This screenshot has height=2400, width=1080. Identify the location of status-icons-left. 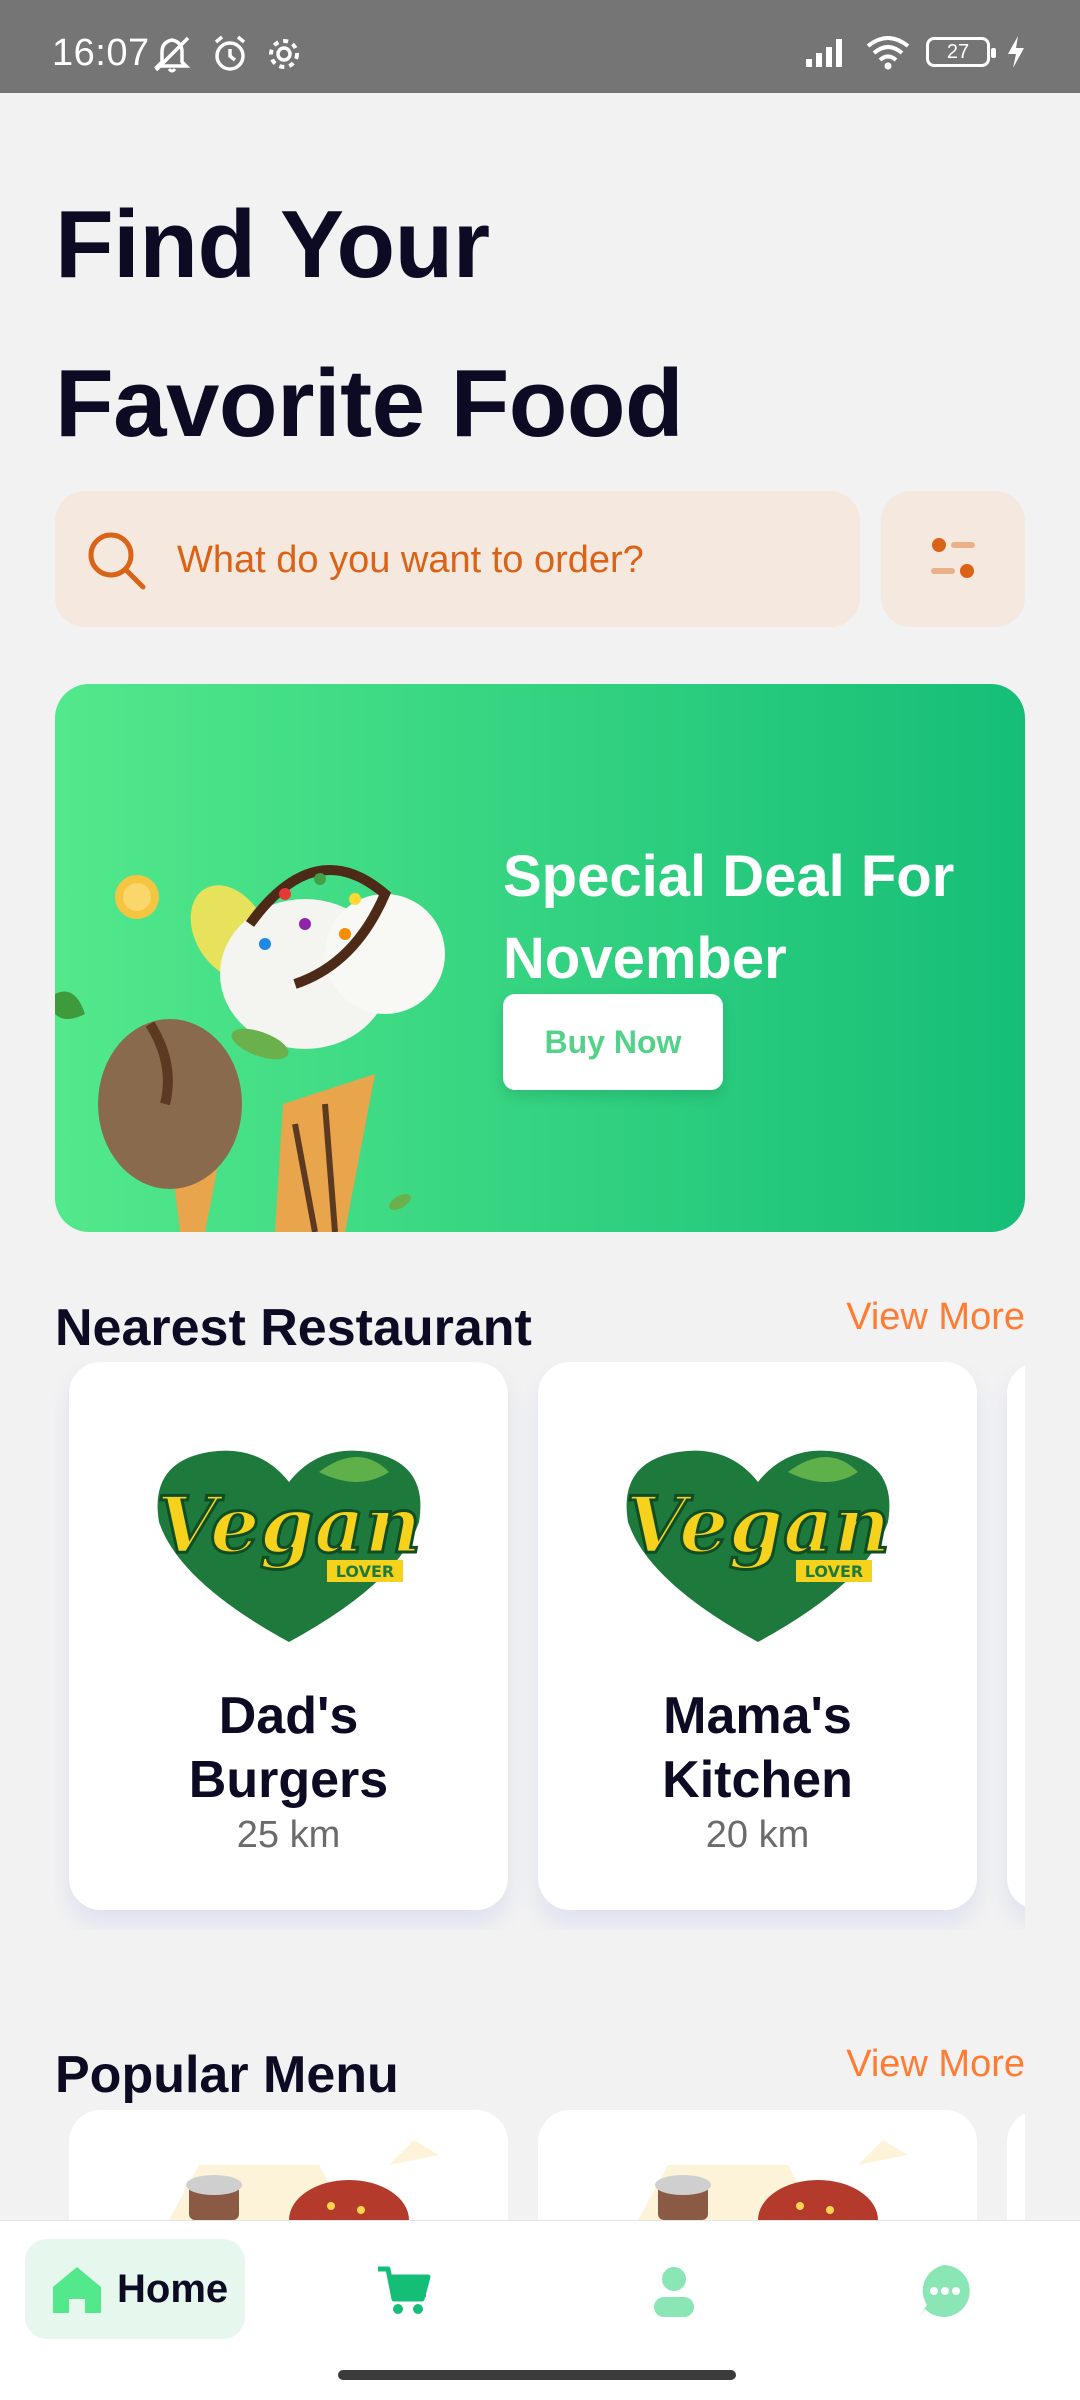
(228, 54).